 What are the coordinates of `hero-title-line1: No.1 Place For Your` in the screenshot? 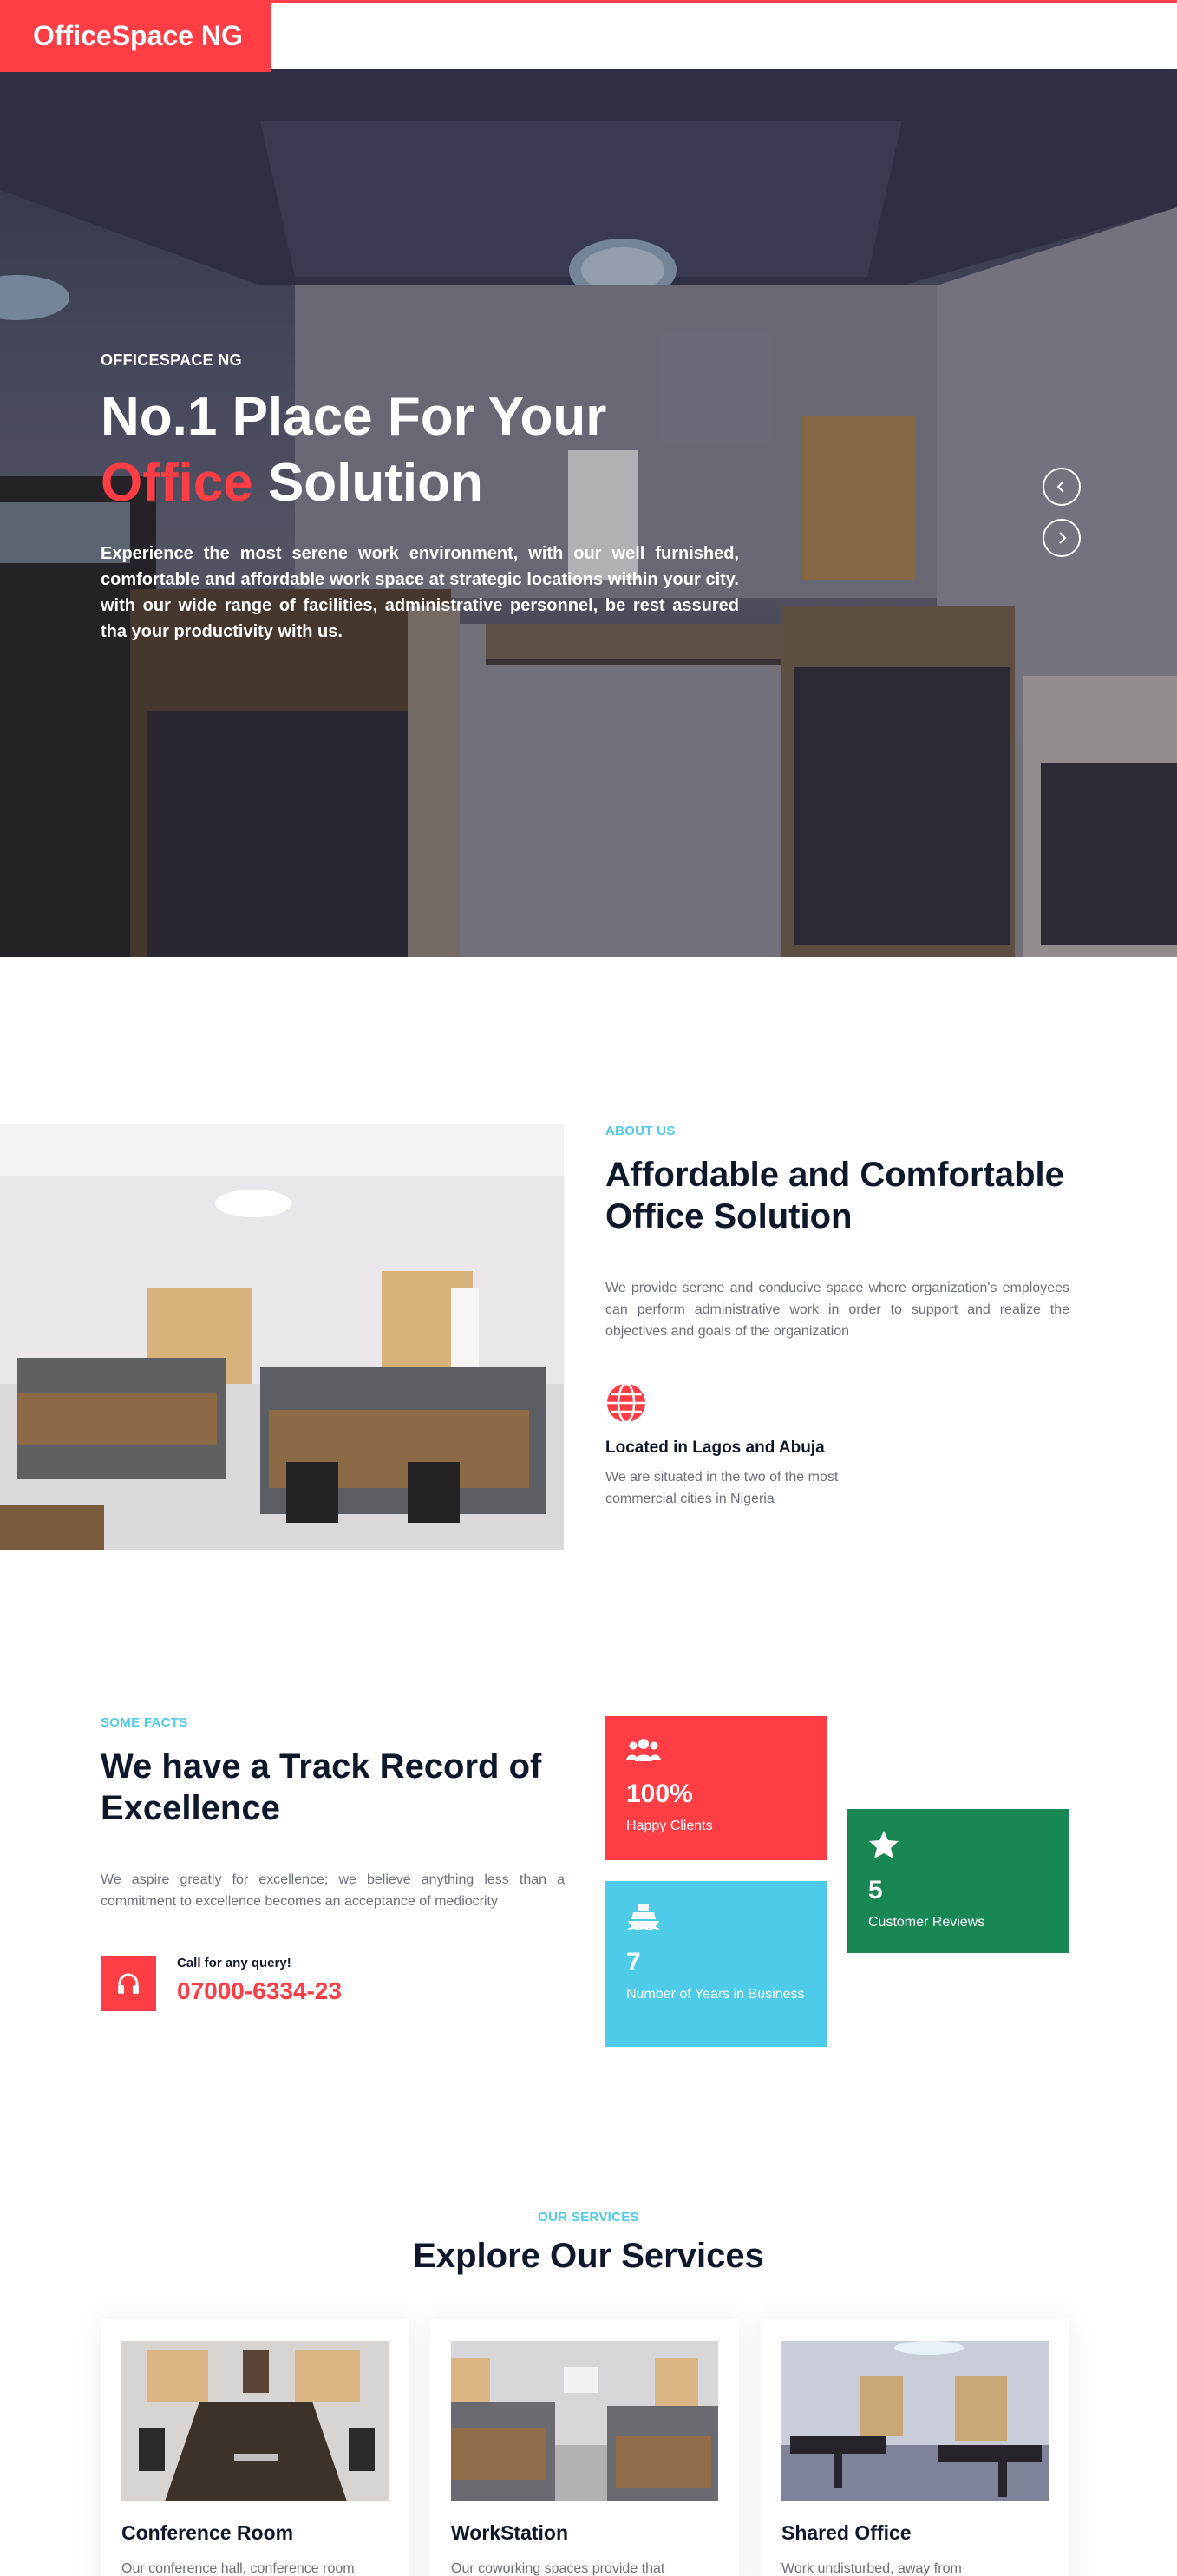 It's located at (354, 417).